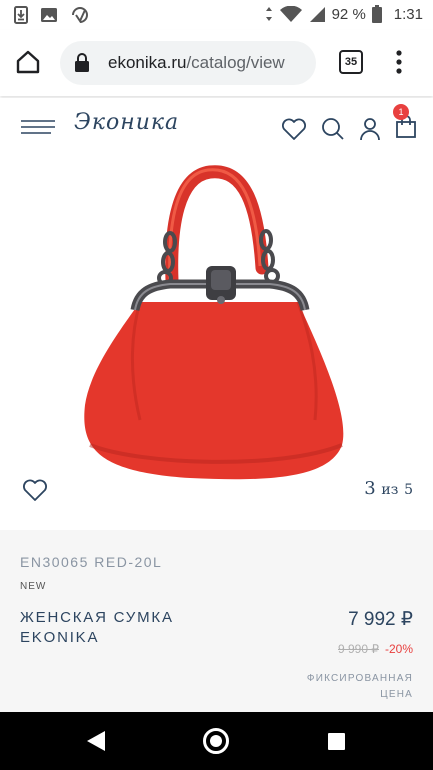 The height and width of the screenshot is (770, 433). Describe the element at coordinates (401, 112) in the screenshot. I see `cart-count-badge: 1` at that location.